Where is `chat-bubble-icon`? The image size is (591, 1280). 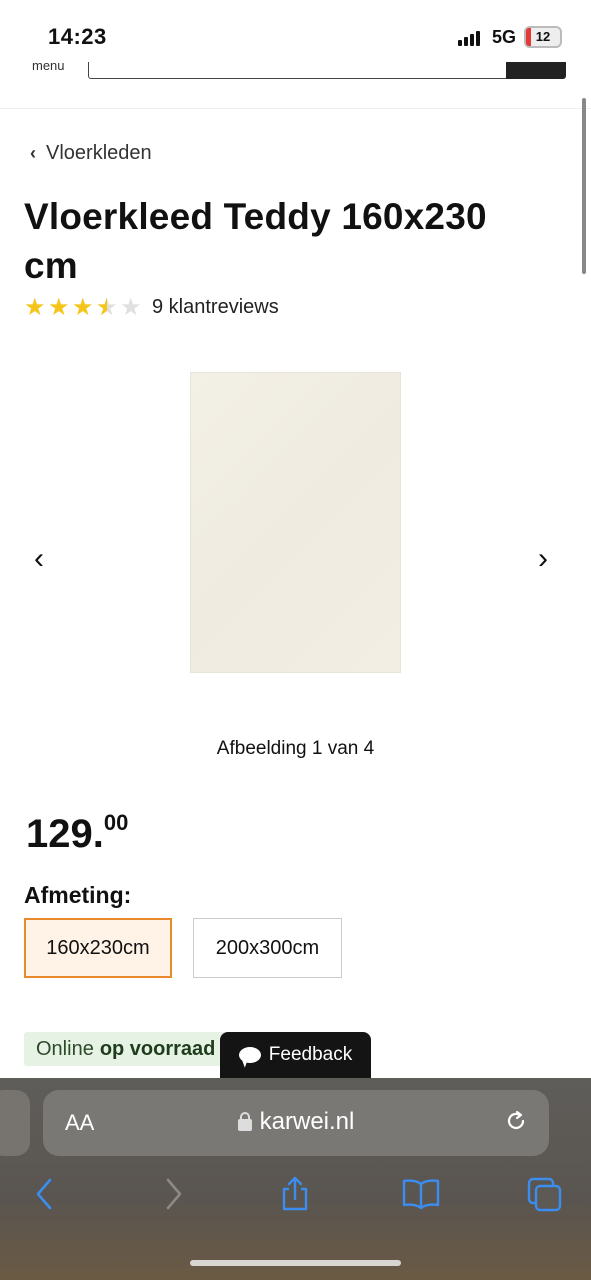
chat-bubble-icon is located at coordinates (249, 1055).